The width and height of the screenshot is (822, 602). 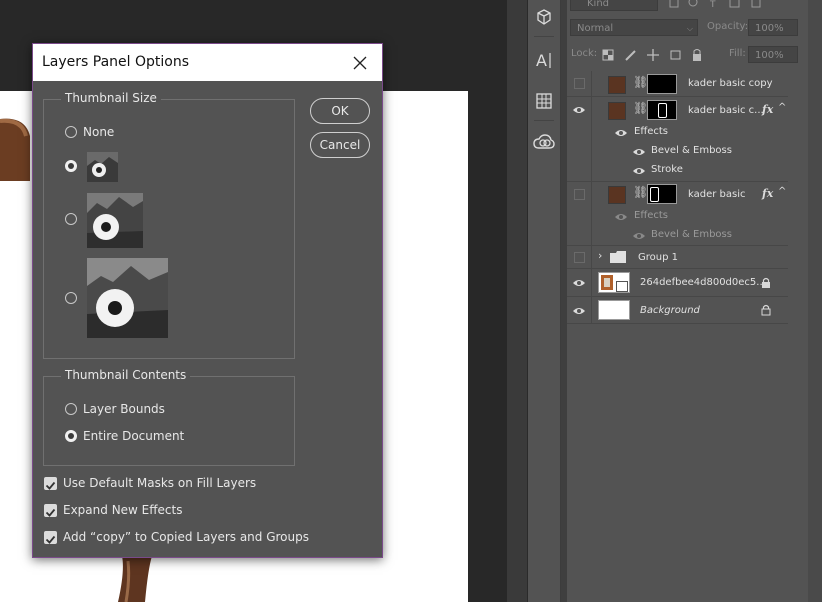 I want to click on 3d-cube-icon, so click(x=544, y=17).